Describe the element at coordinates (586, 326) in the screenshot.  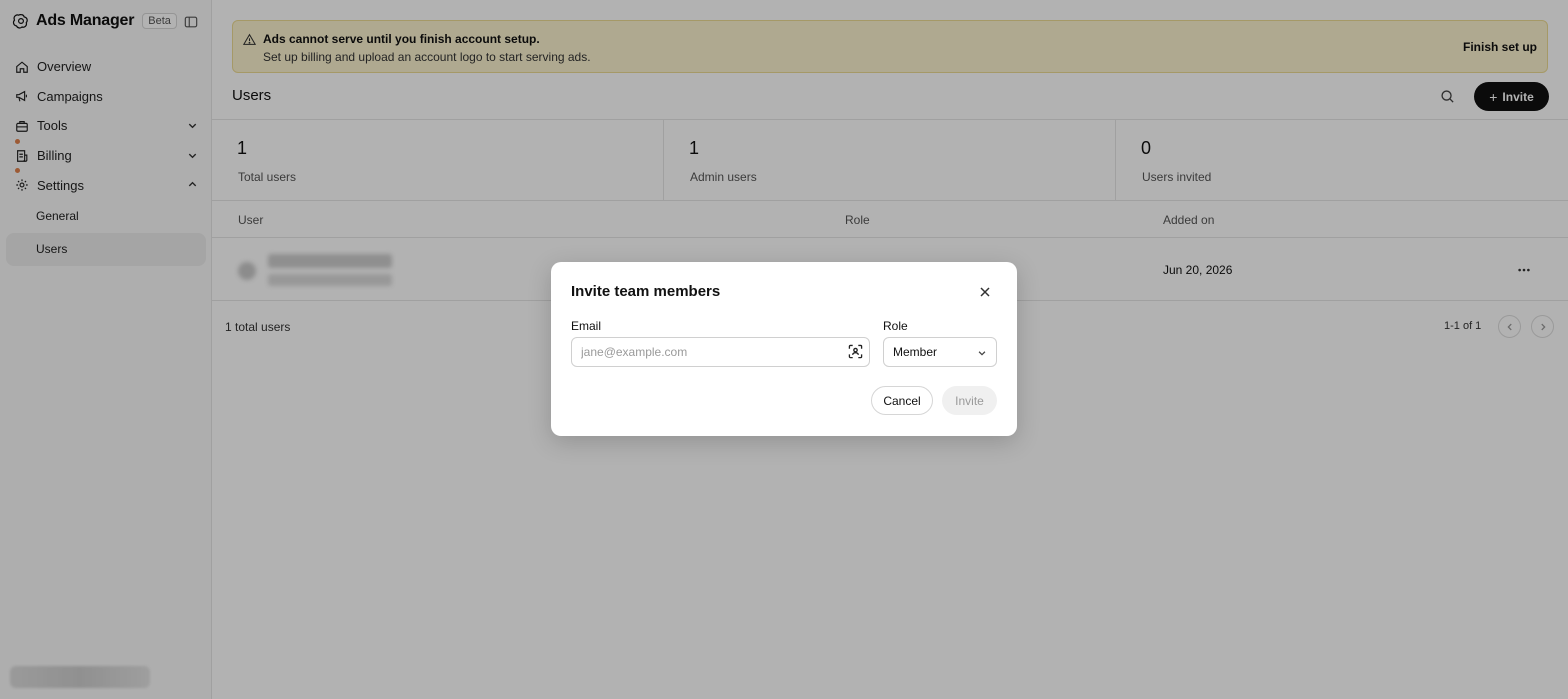
I see `email-label: Email` at that location.